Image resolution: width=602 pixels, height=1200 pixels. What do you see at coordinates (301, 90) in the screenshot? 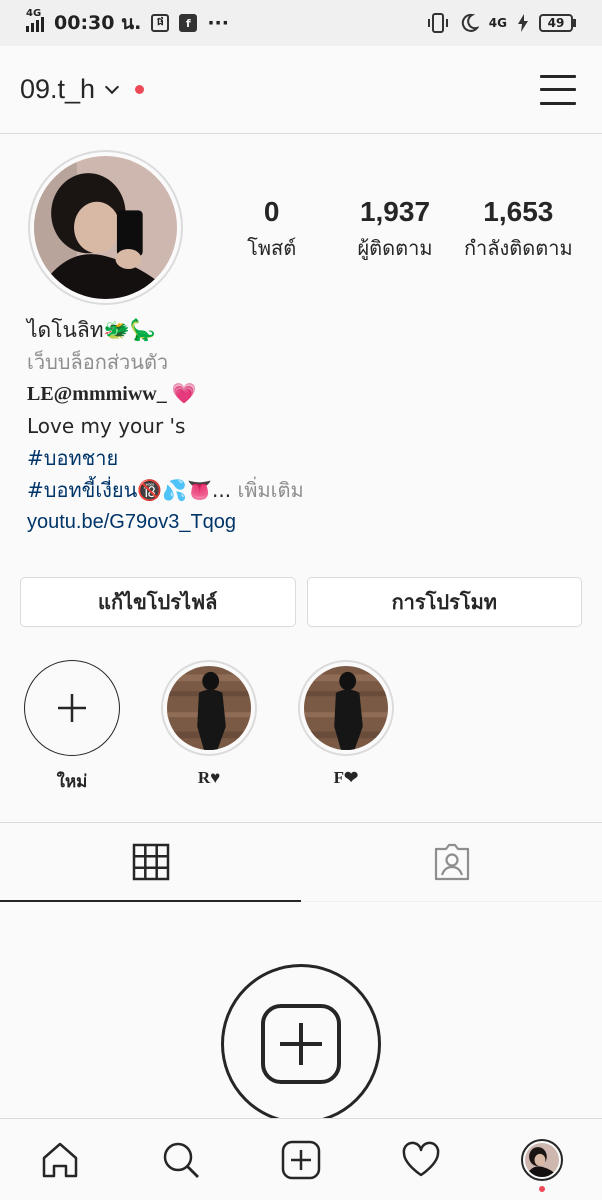
I see `profile-top-bar: 09.t_h` at bounding box center [301, 90].